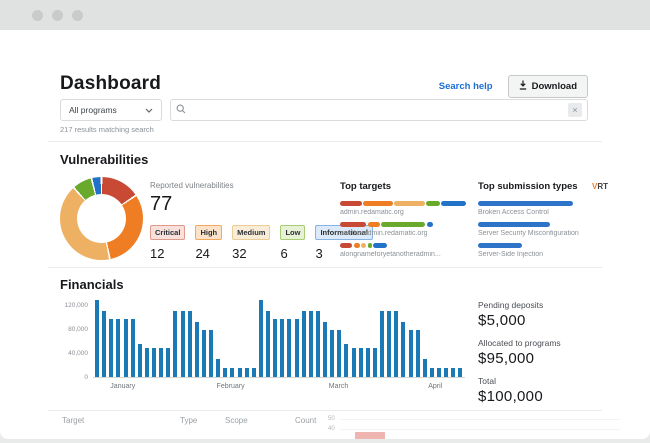 The width and height of the screenshot is (650, 443). I want to click on column-header-type: Type, so click(189, 420).